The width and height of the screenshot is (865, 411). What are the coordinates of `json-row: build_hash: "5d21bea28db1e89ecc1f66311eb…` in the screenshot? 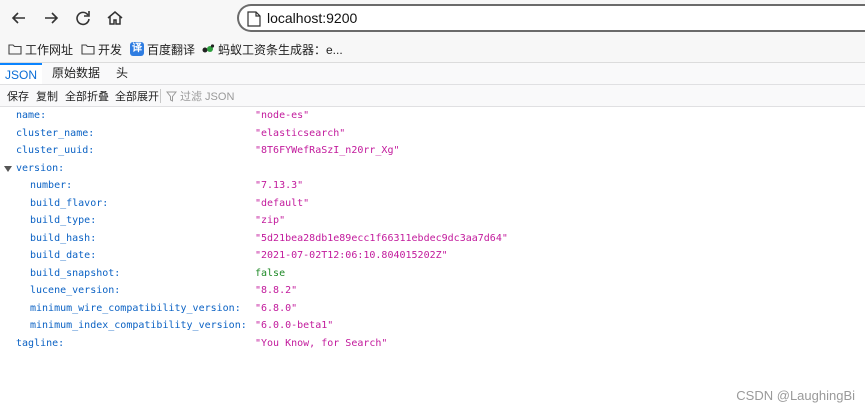 It's located at (432, 239).